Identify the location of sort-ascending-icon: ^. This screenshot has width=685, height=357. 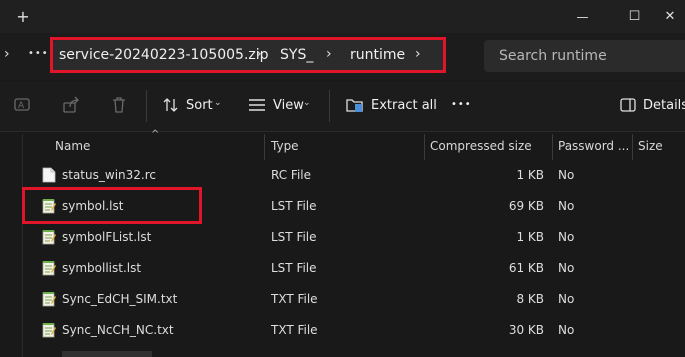
(155, 134).